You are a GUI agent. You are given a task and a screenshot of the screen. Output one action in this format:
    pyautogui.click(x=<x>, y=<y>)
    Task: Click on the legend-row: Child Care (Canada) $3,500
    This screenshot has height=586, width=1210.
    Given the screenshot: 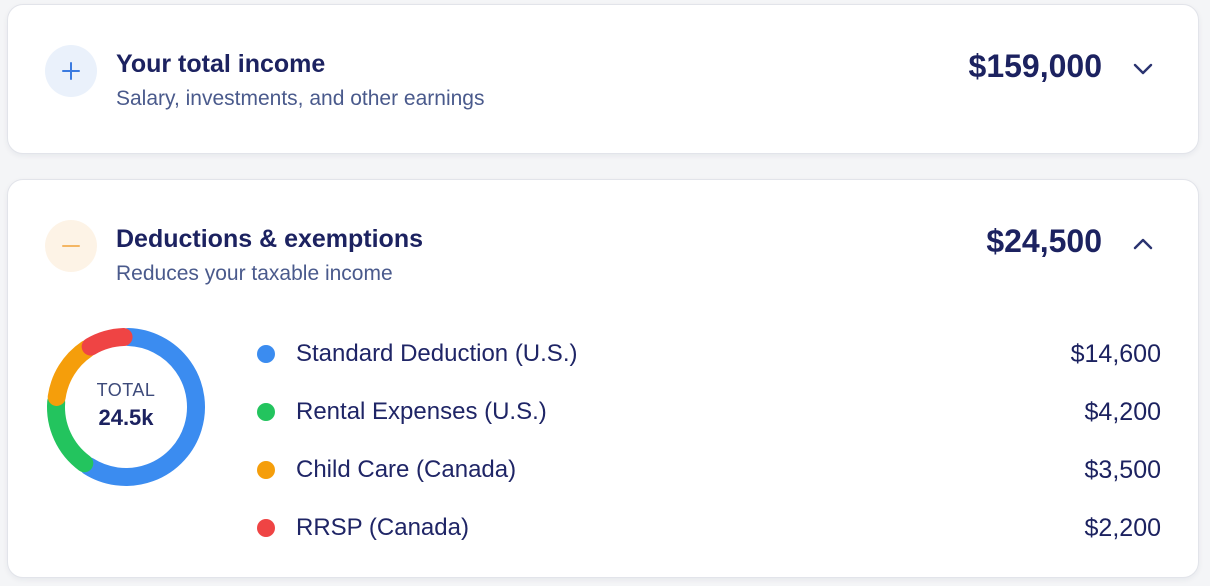 What is the action you would take?
    pyautogui.click(x=709, y=470)
    